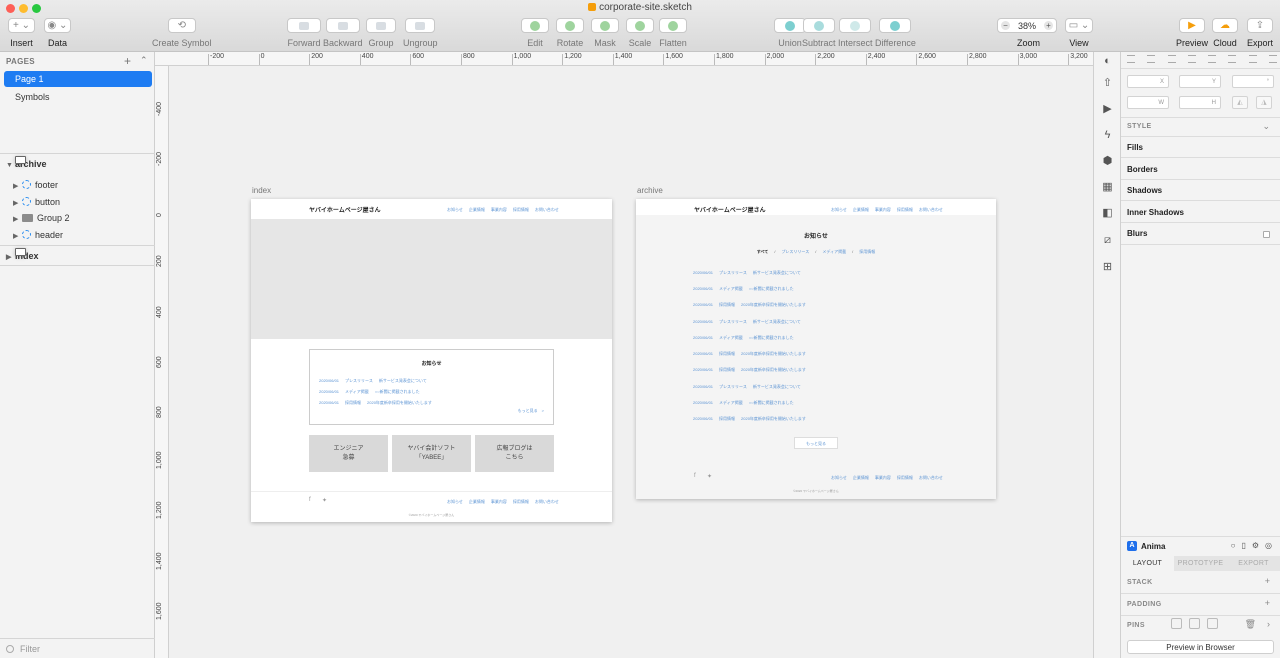 This screenshot has width=1280, height=658. What do you see at coordinates (1191, 59) in the screenshot?
I see `distribute-icon` at bounding box center [1191, 59].